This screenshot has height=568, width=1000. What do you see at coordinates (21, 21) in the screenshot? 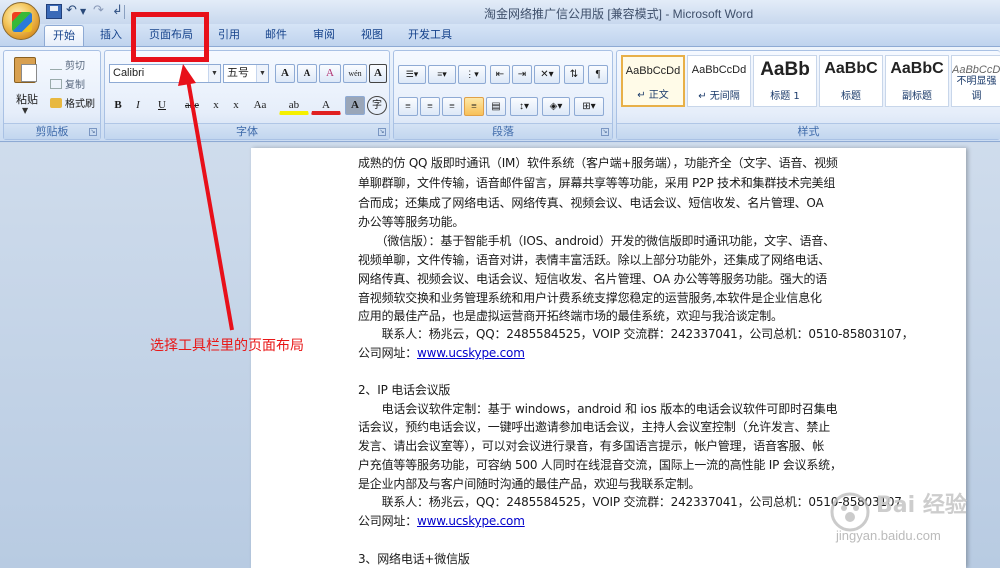
I see `office-button` at bounding box center [21, 21].